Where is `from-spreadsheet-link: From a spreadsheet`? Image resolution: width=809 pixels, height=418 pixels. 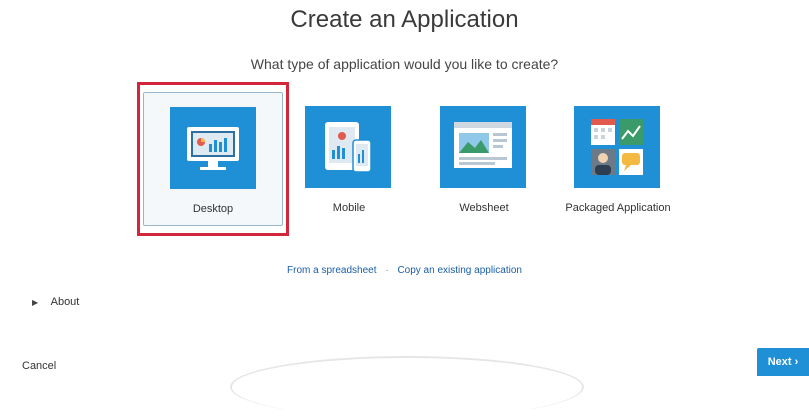 from-spreadsheet-link: From a spreadsheet is located at coordinates (332, 270).